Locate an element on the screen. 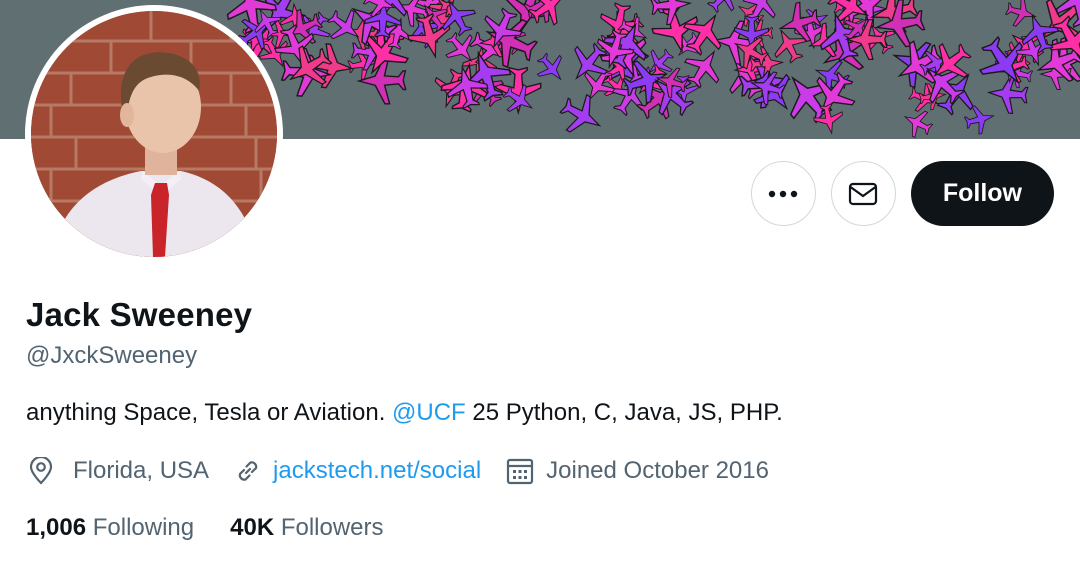  location-text: Florida, USA is located at coordinates (141, 470).